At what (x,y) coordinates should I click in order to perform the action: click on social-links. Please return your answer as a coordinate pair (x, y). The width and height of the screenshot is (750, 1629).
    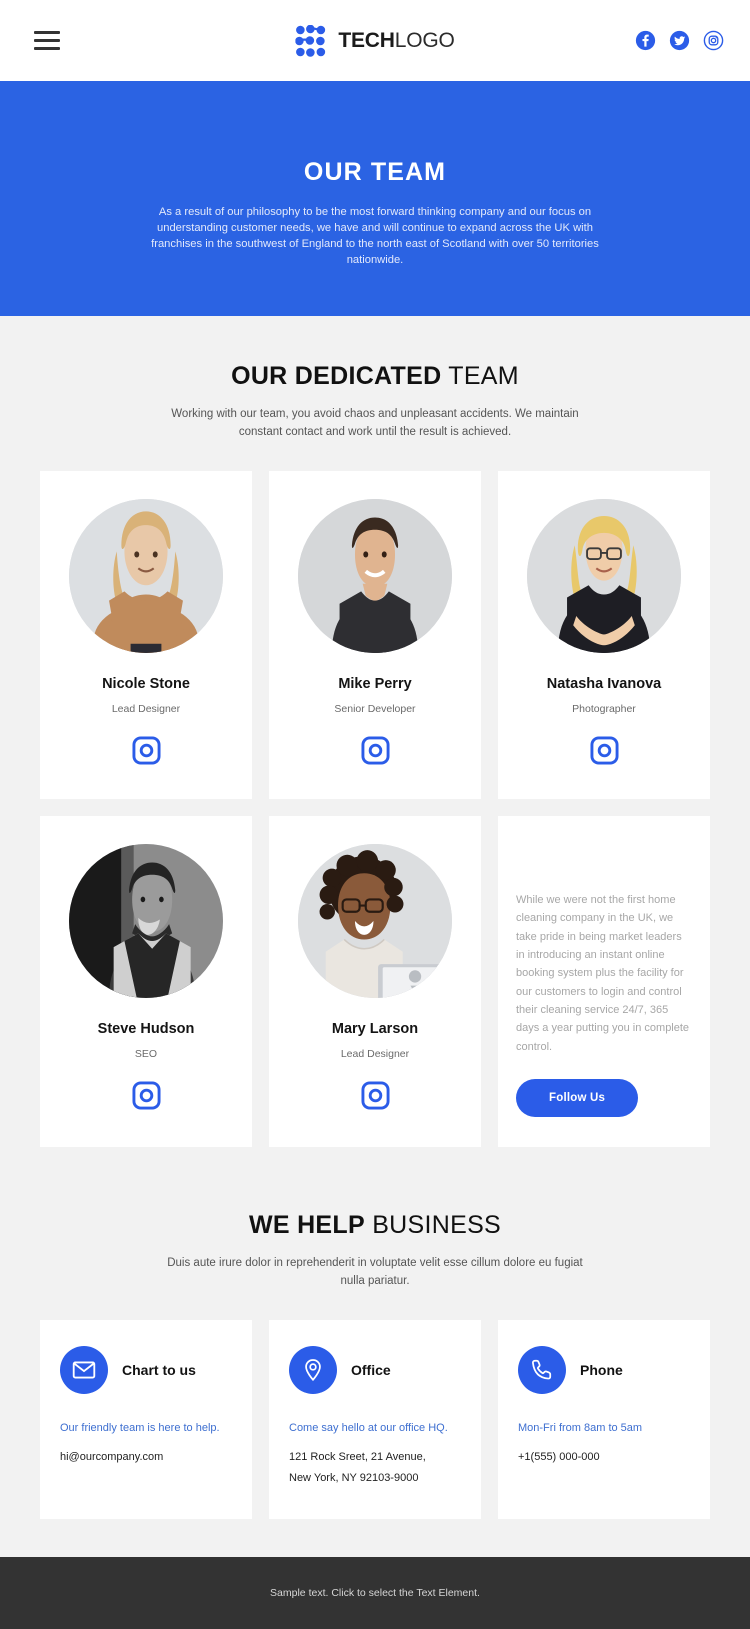
    Looking at the image, I should click on (679, 40).